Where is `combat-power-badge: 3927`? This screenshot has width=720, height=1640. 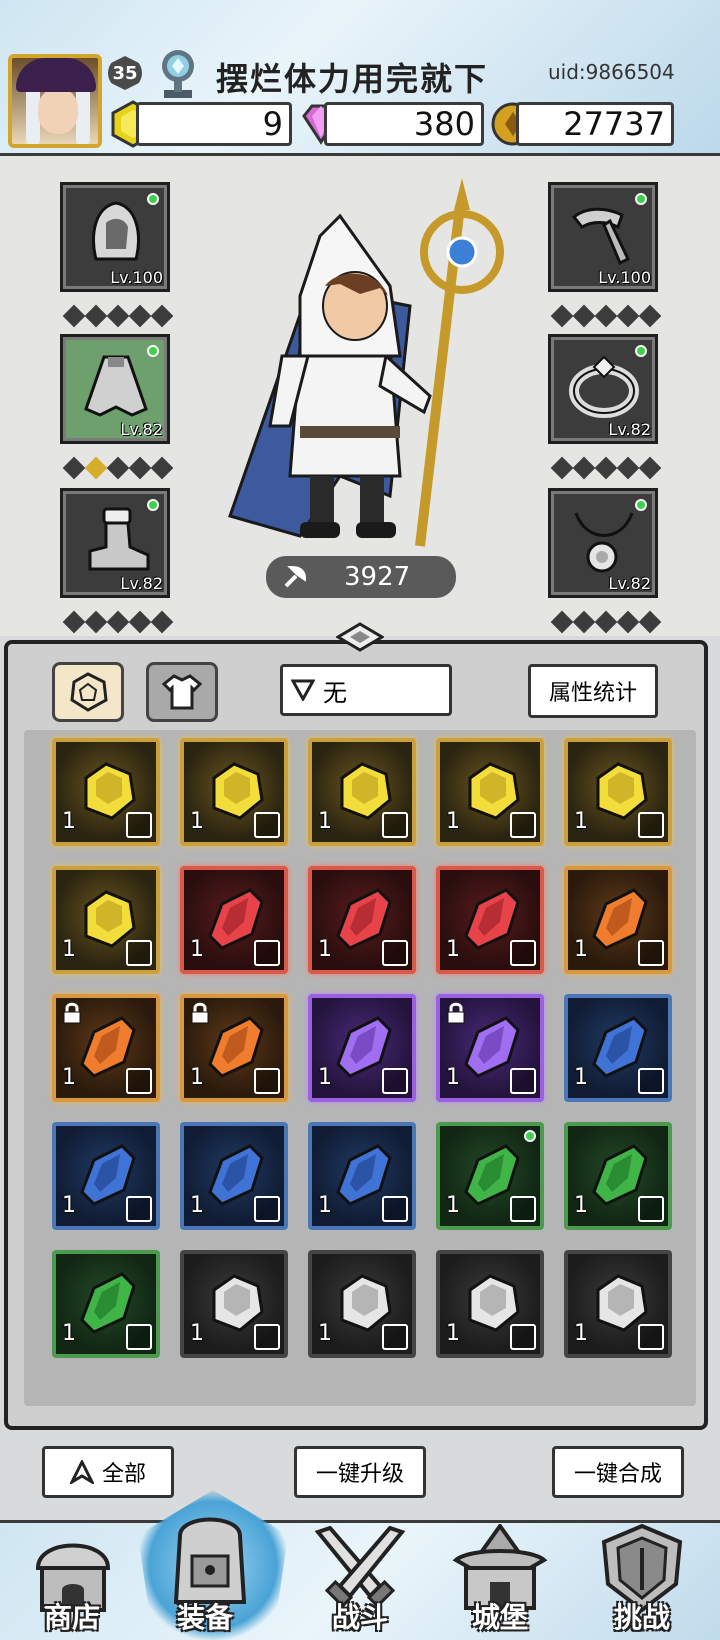
combat-power-badge: 3927 is located at coordinates (361, 577).